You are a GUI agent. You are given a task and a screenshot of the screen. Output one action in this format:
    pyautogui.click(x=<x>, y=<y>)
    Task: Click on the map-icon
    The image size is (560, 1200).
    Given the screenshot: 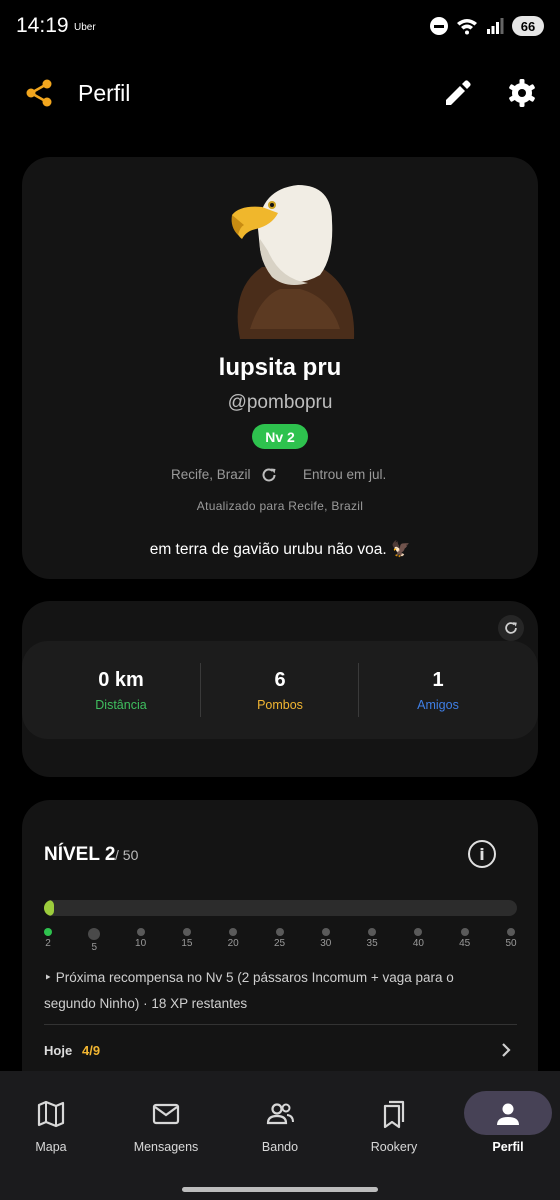 What is the action you would take?
    pyautogui.click(x=51, y=1114)
    